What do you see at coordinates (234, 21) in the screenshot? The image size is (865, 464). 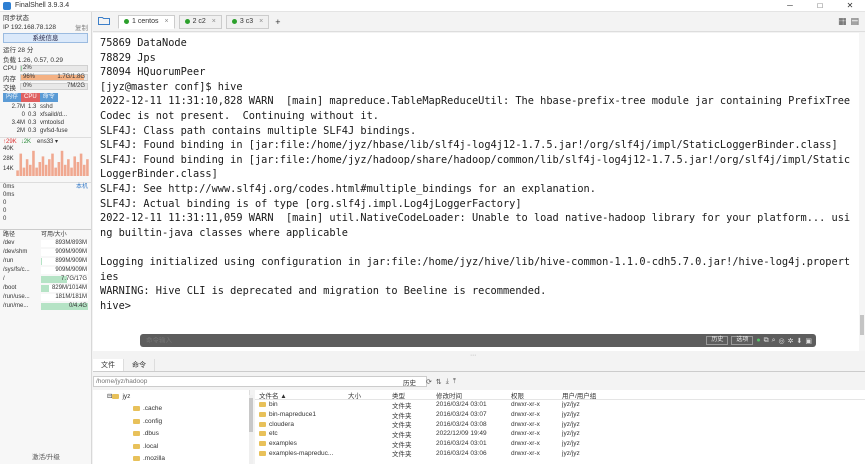 I see `connected-icon` at bounding box center [234, 21].